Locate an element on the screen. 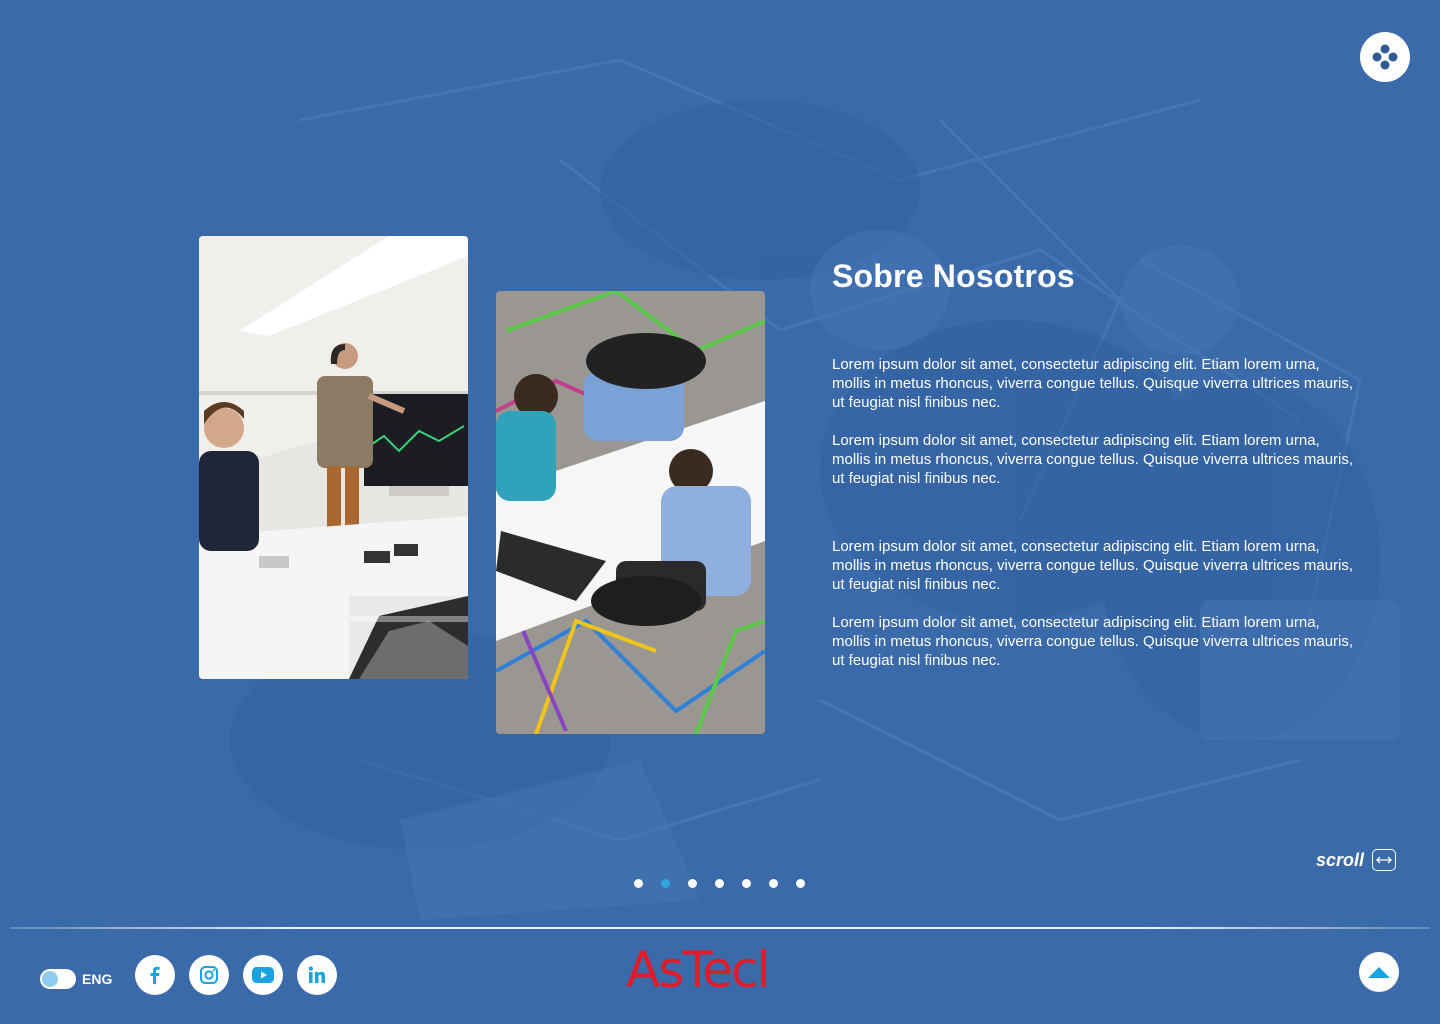  back-to-top-button is located at coordinates (1379, 972).